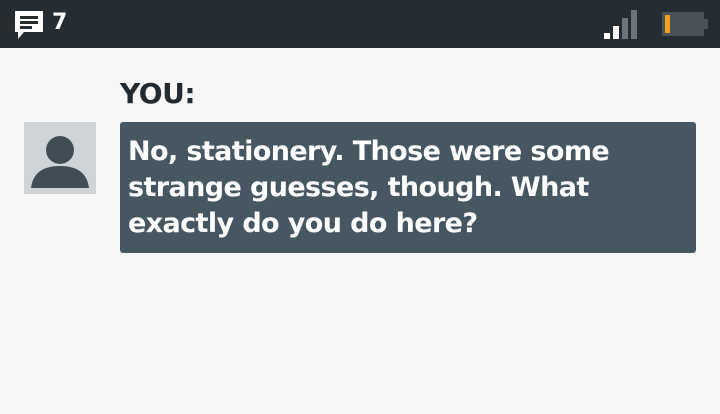 This screenshot has width=720, height=414. Describe the element at coordinates (60, 162) in the screenshot. I see `person-silhouette-icon` at that location.